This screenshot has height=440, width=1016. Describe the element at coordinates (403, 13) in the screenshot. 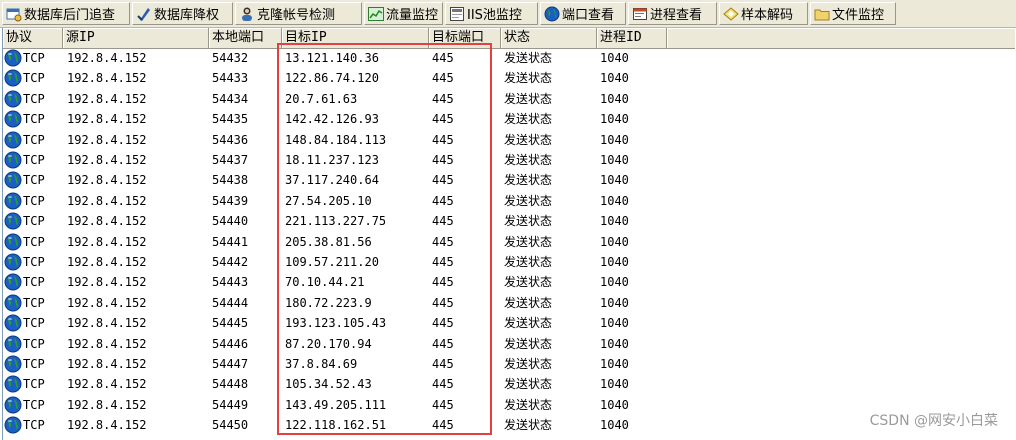

I see `toolbar-button-traffic-chart: 流量监控` at that location.